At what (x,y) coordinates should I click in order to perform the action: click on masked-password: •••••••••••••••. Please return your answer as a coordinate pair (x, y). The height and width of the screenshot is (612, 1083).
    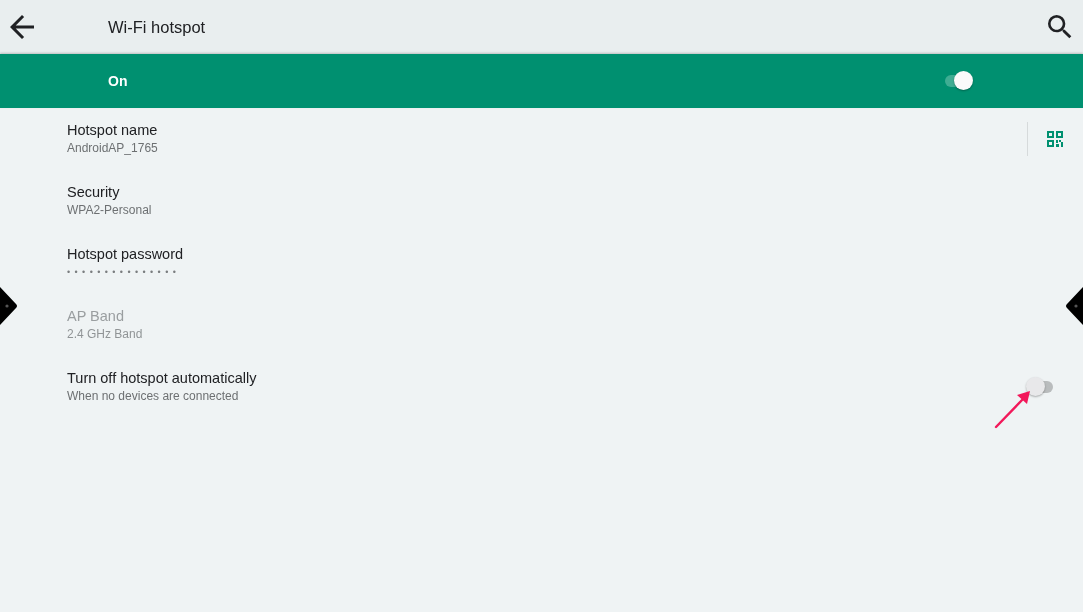
    Looking at the image, I should click on (124, 272).